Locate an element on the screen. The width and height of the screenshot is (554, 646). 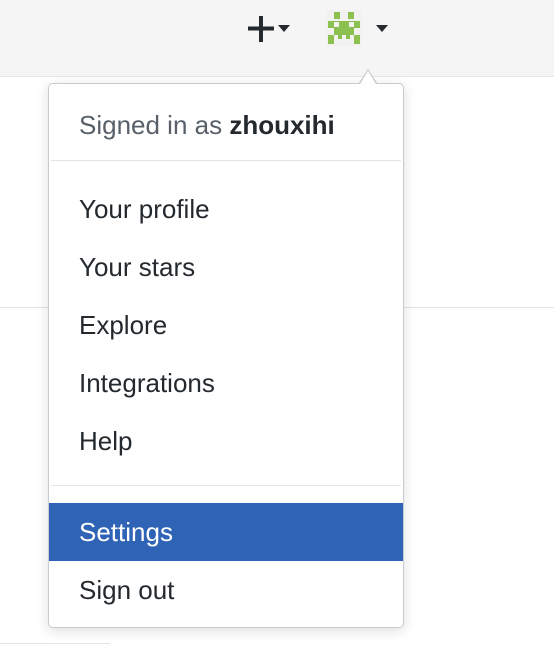
page-divider is located at coordinates (55, 643).